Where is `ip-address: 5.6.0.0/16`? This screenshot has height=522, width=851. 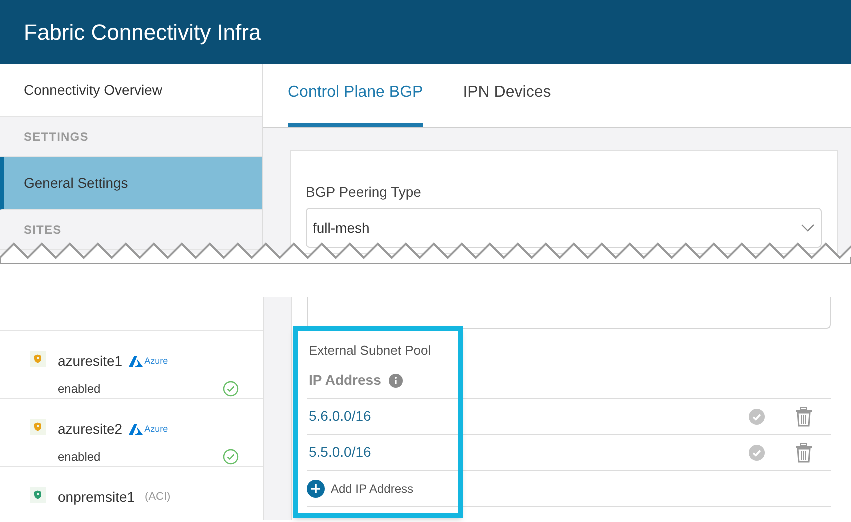 ip-address: 5.6.0.0/16 is located at coordinates (340, 416).